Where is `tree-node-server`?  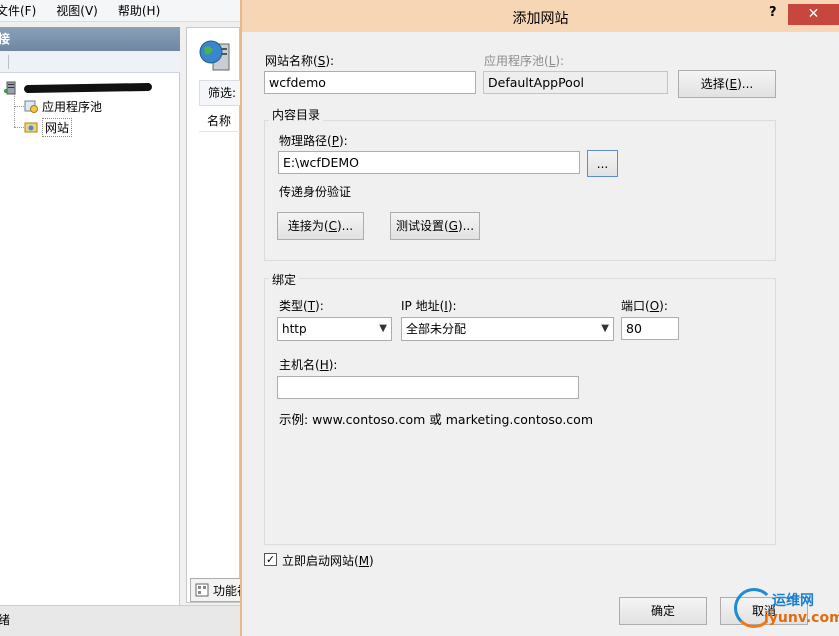 tree-node-server is located at coordinates (78, 88).